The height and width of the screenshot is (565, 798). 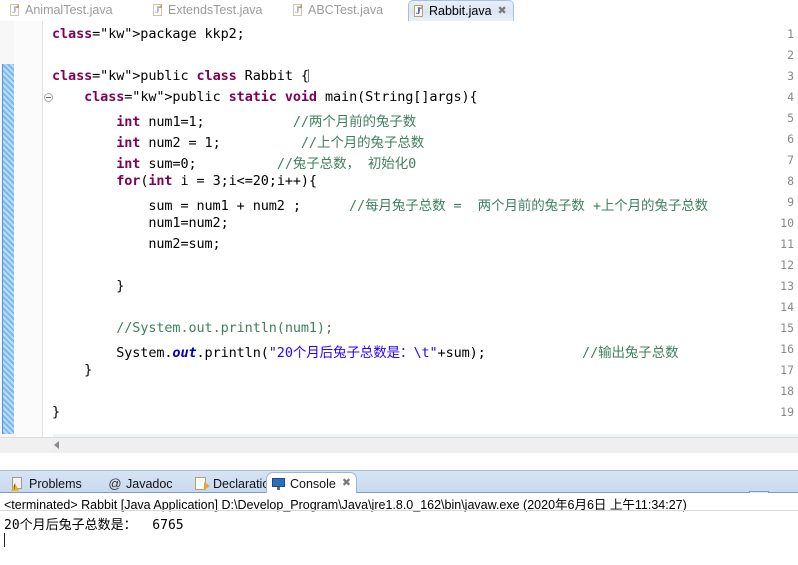 What do you see at coordinates (115, 483) in the screenshot?
I see `javadoc-icon: @` at bounding box center [115, 483].